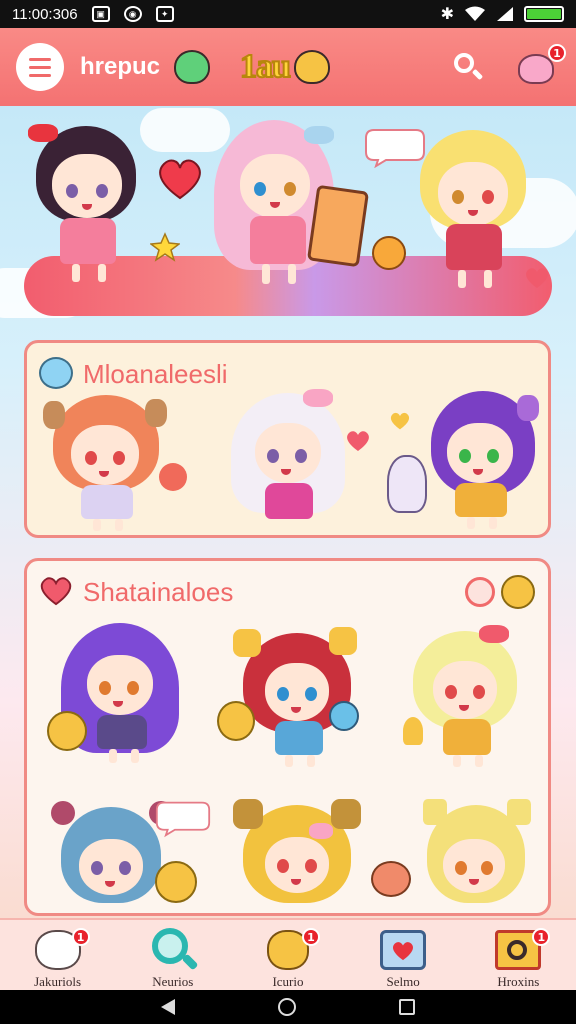 The height and width of the screenshot is (1024, 576). What do you see at coordinates (288, 14) in the screenshot?
I see `status-bar: 11:00:306 ▣ ◉ ✦ ✱` at bounding box center [288, 14].